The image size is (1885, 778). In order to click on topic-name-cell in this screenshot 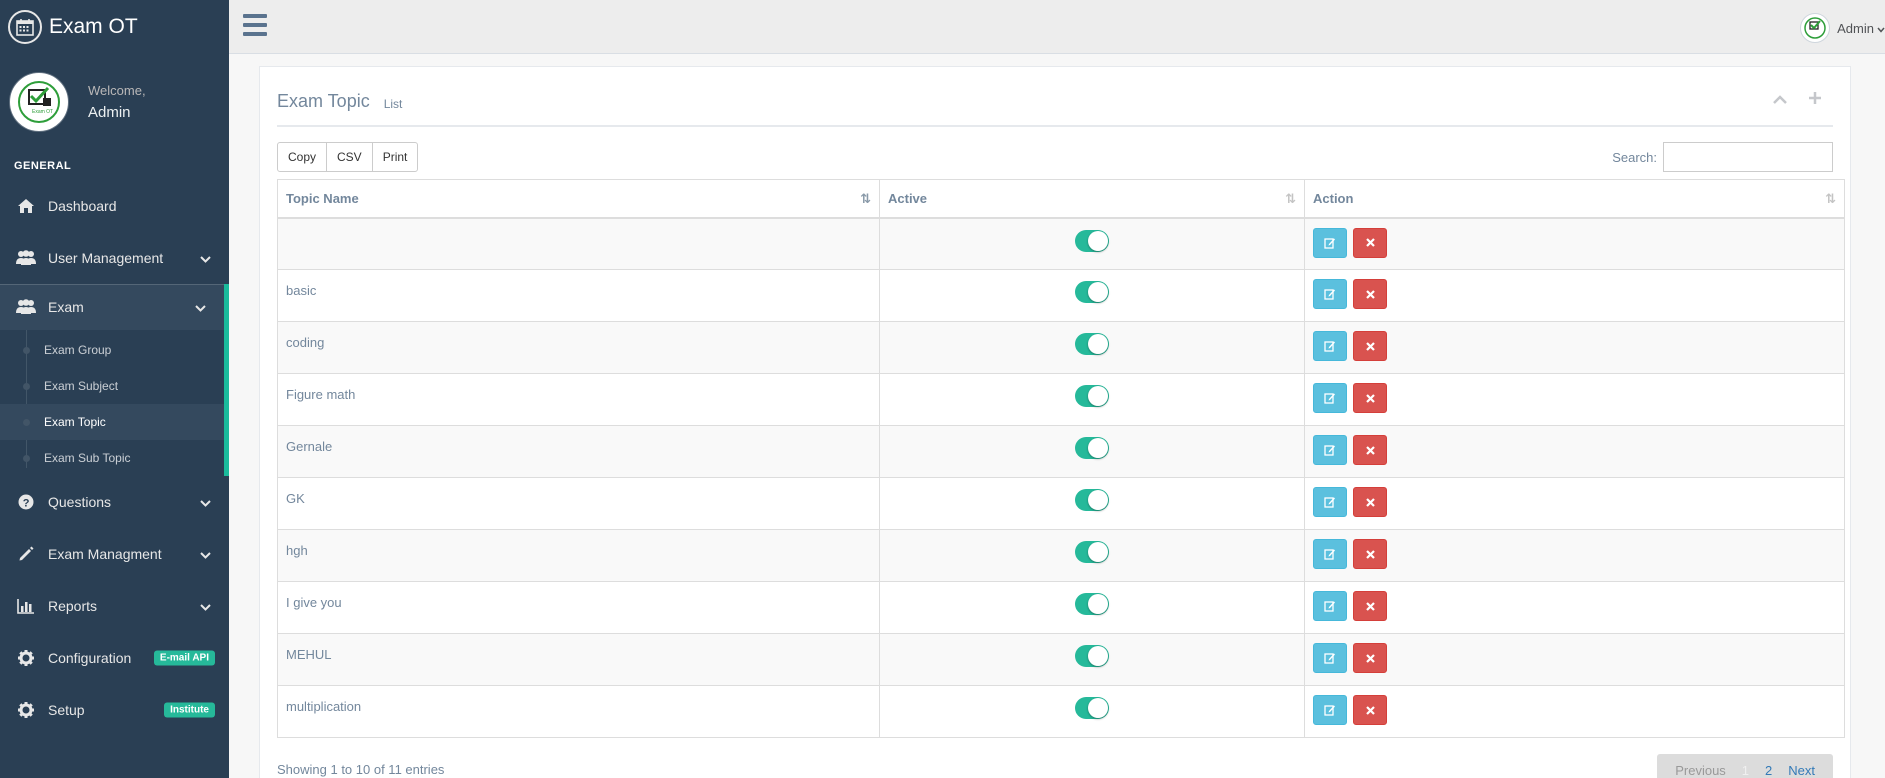, I will do `click(578, 243)`.